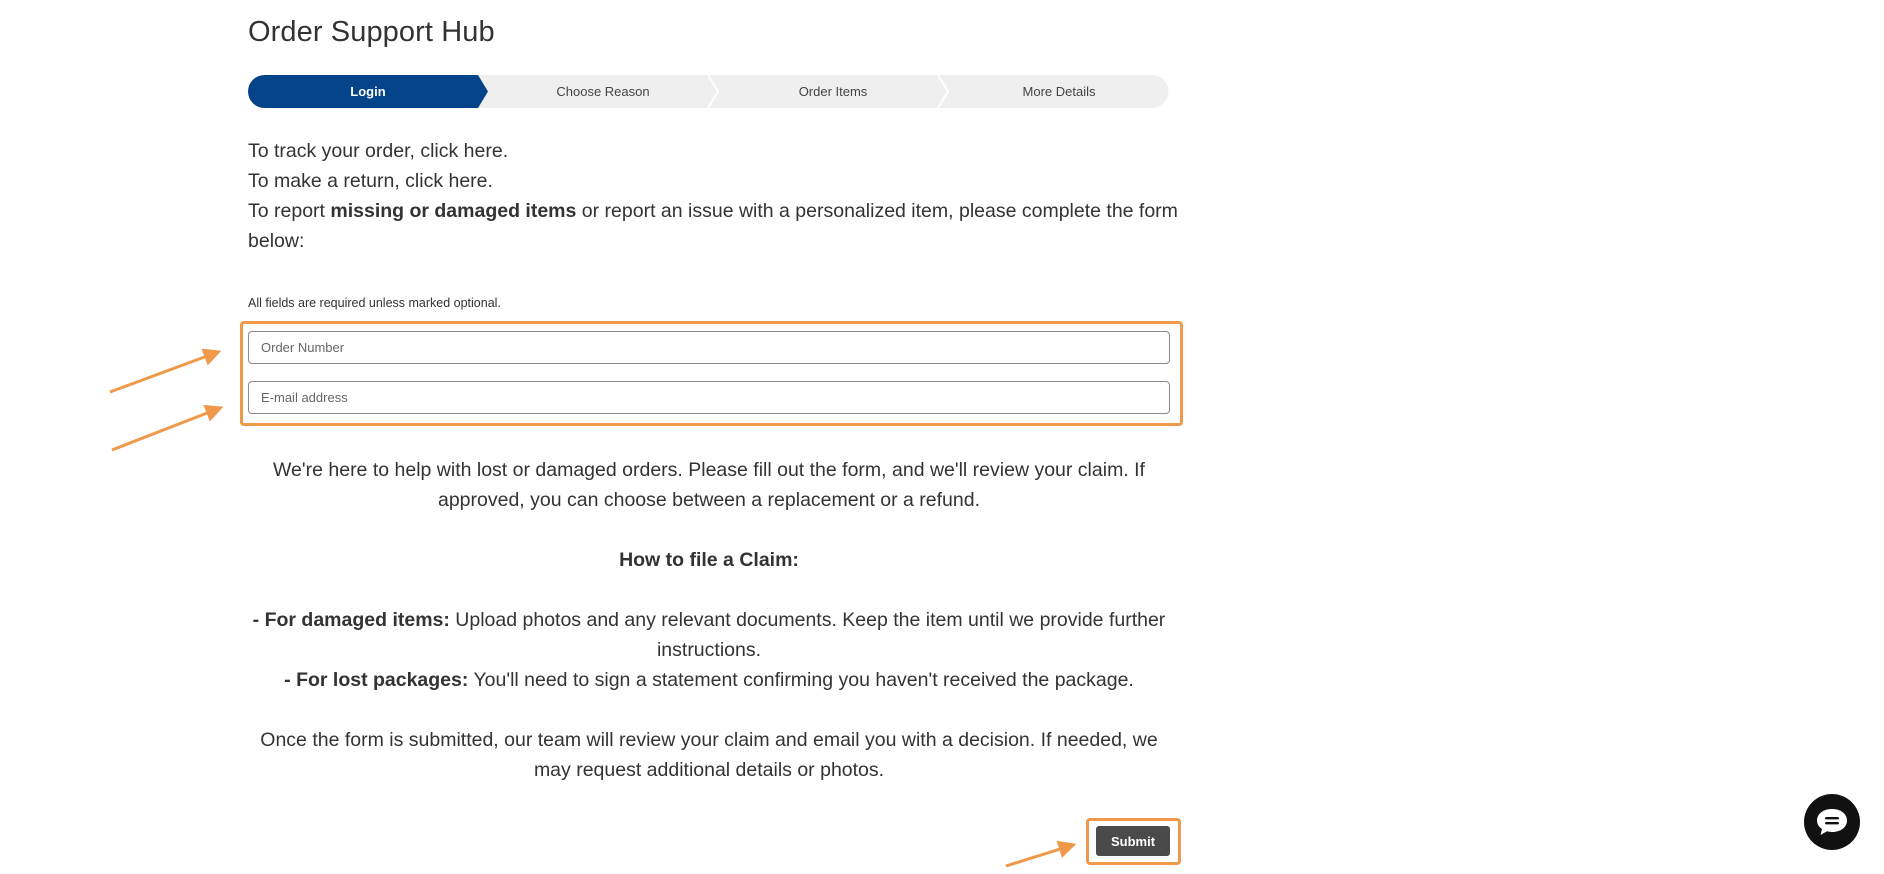 The width and height of the screenshot is (1884, 874). I want to click on track-order-link: here, so click(483, 151).